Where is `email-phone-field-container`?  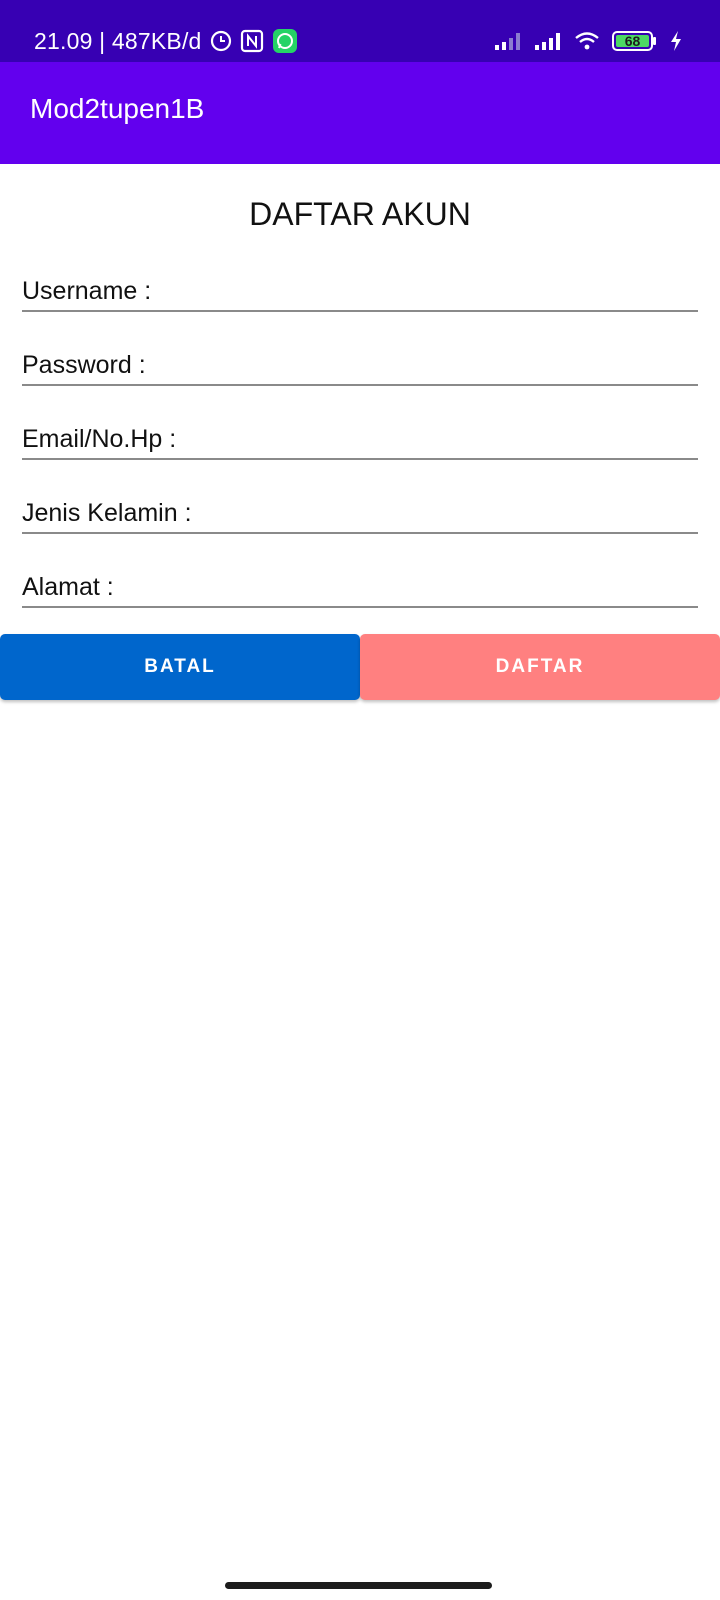
email-phone-field-container is located at coordinates (360, 440).